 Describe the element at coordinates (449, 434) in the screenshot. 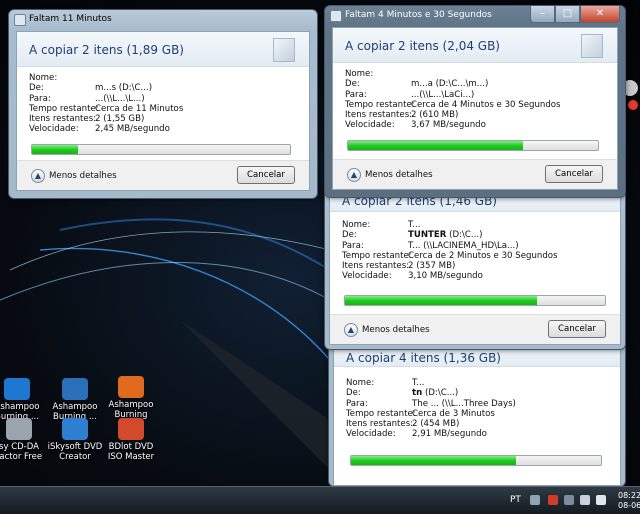

I see `value-velocidade: 2,91 MB/segundo` at that location.